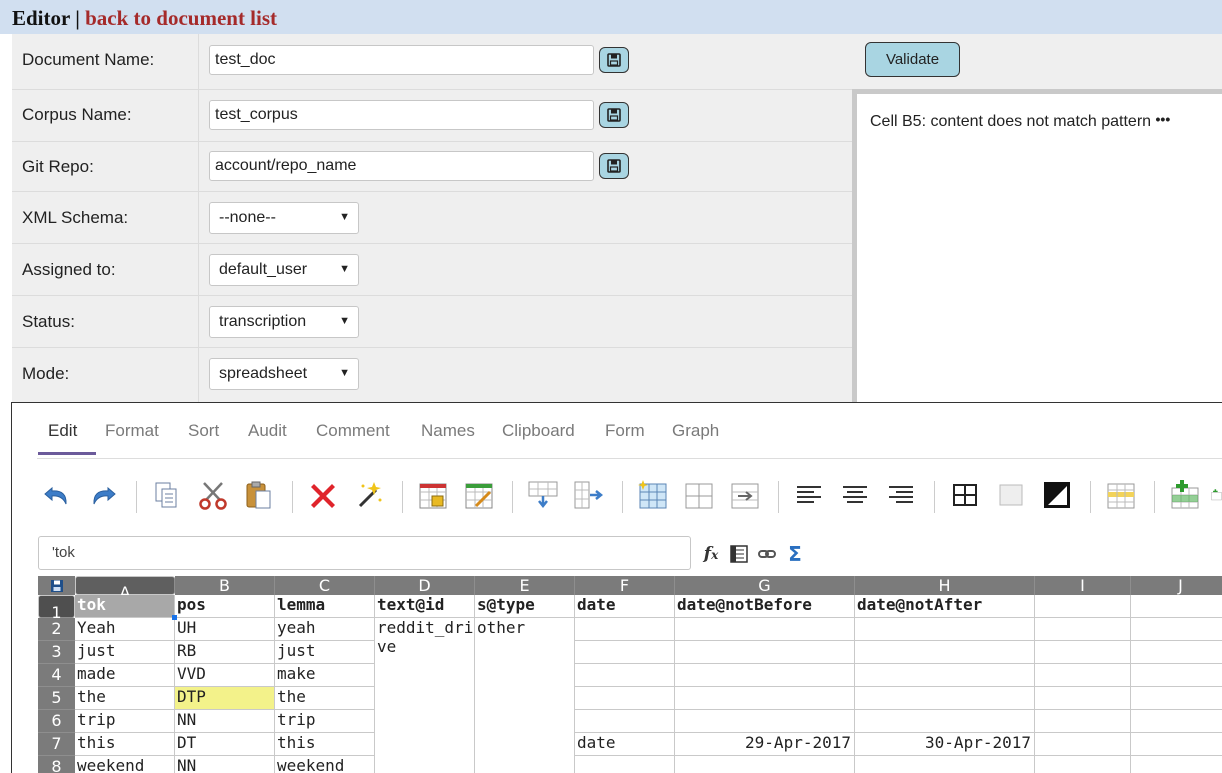  I want to click on unmerge-cells-icon, so click(745, 495).